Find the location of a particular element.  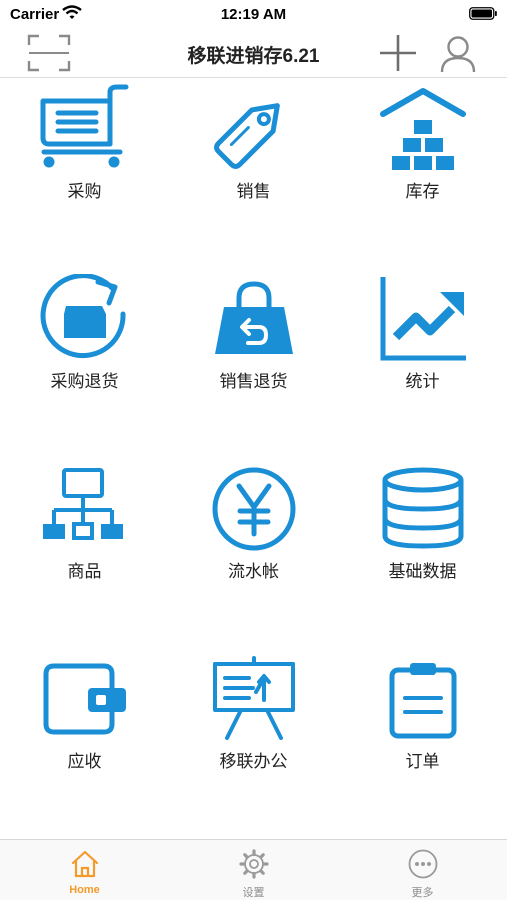

tab-more: 更多 is located at coordinates (422, 870).